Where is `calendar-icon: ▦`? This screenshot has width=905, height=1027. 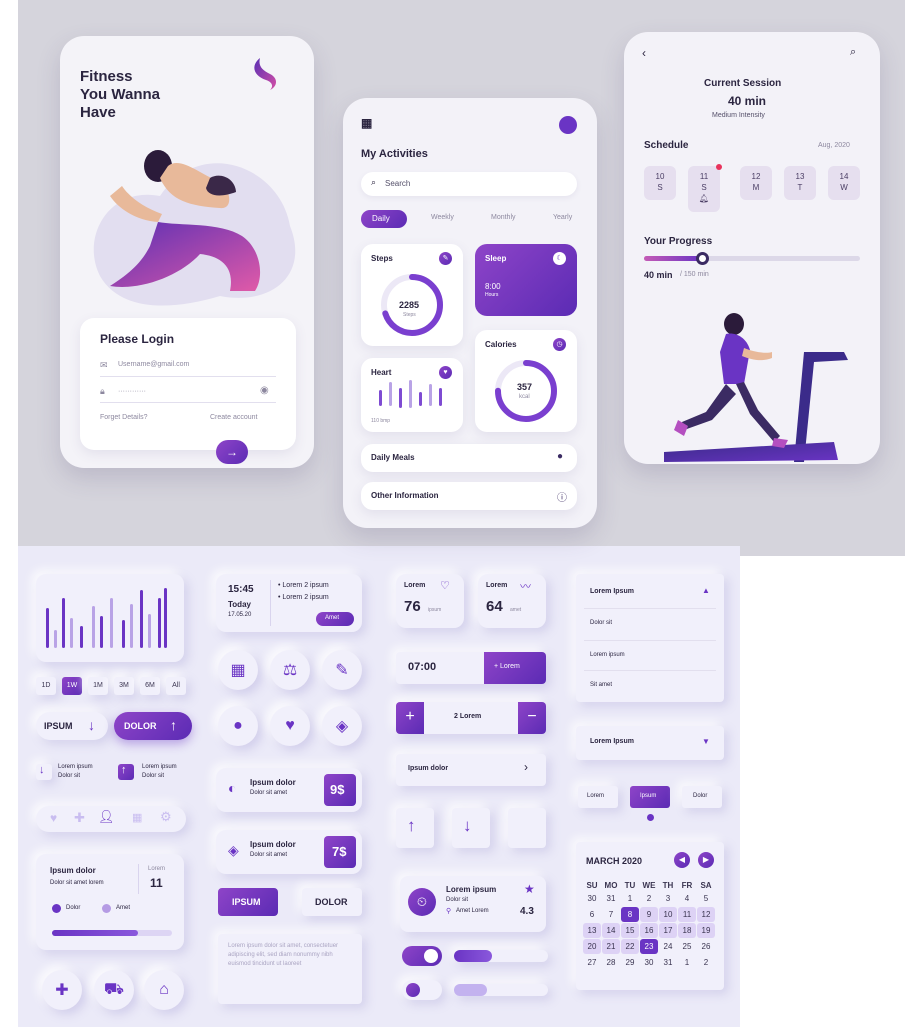 calendar-icon: ▦ is located at coordinates (137, 817).